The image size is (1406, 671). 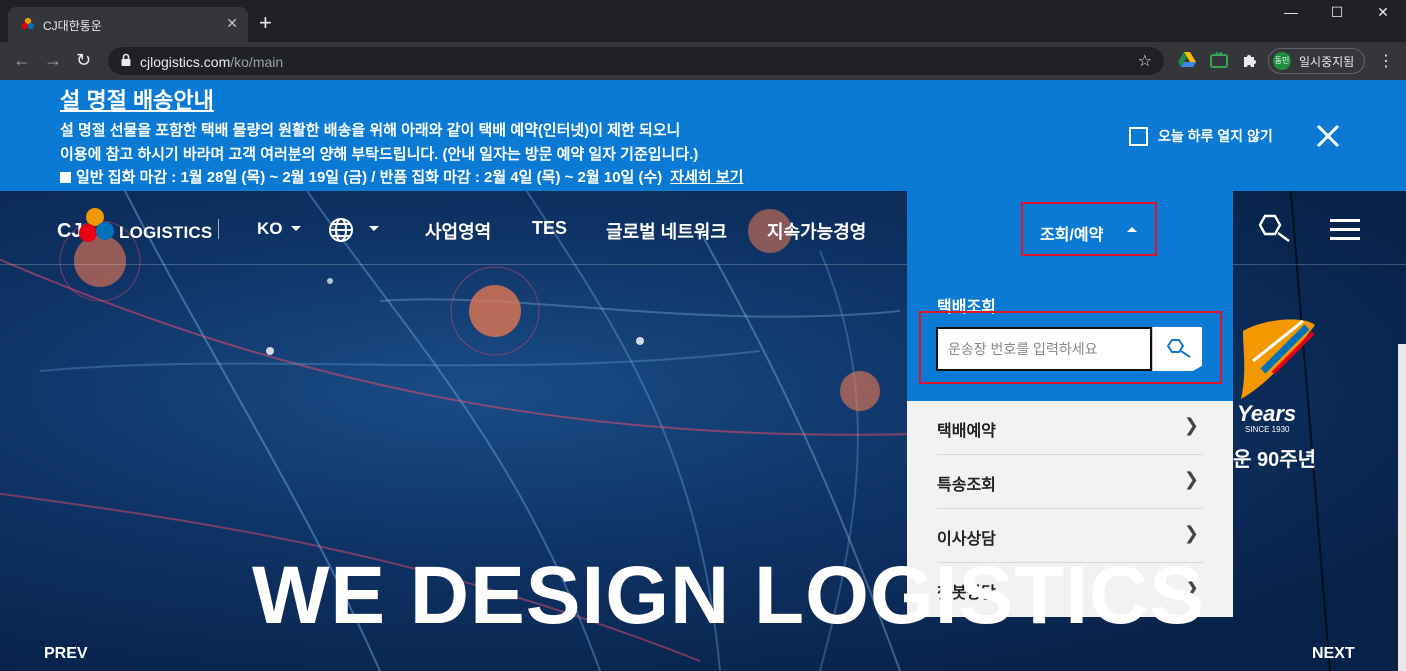 What do you see at coordinates (341, 230) in the screenshot?
I see `globe-icon` at bounding box center [341, 230].